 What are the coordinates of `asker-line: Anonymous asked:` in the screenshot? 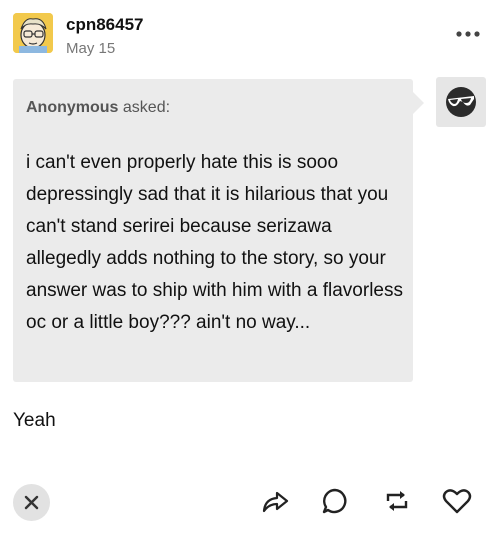 It's located at (98, 108).